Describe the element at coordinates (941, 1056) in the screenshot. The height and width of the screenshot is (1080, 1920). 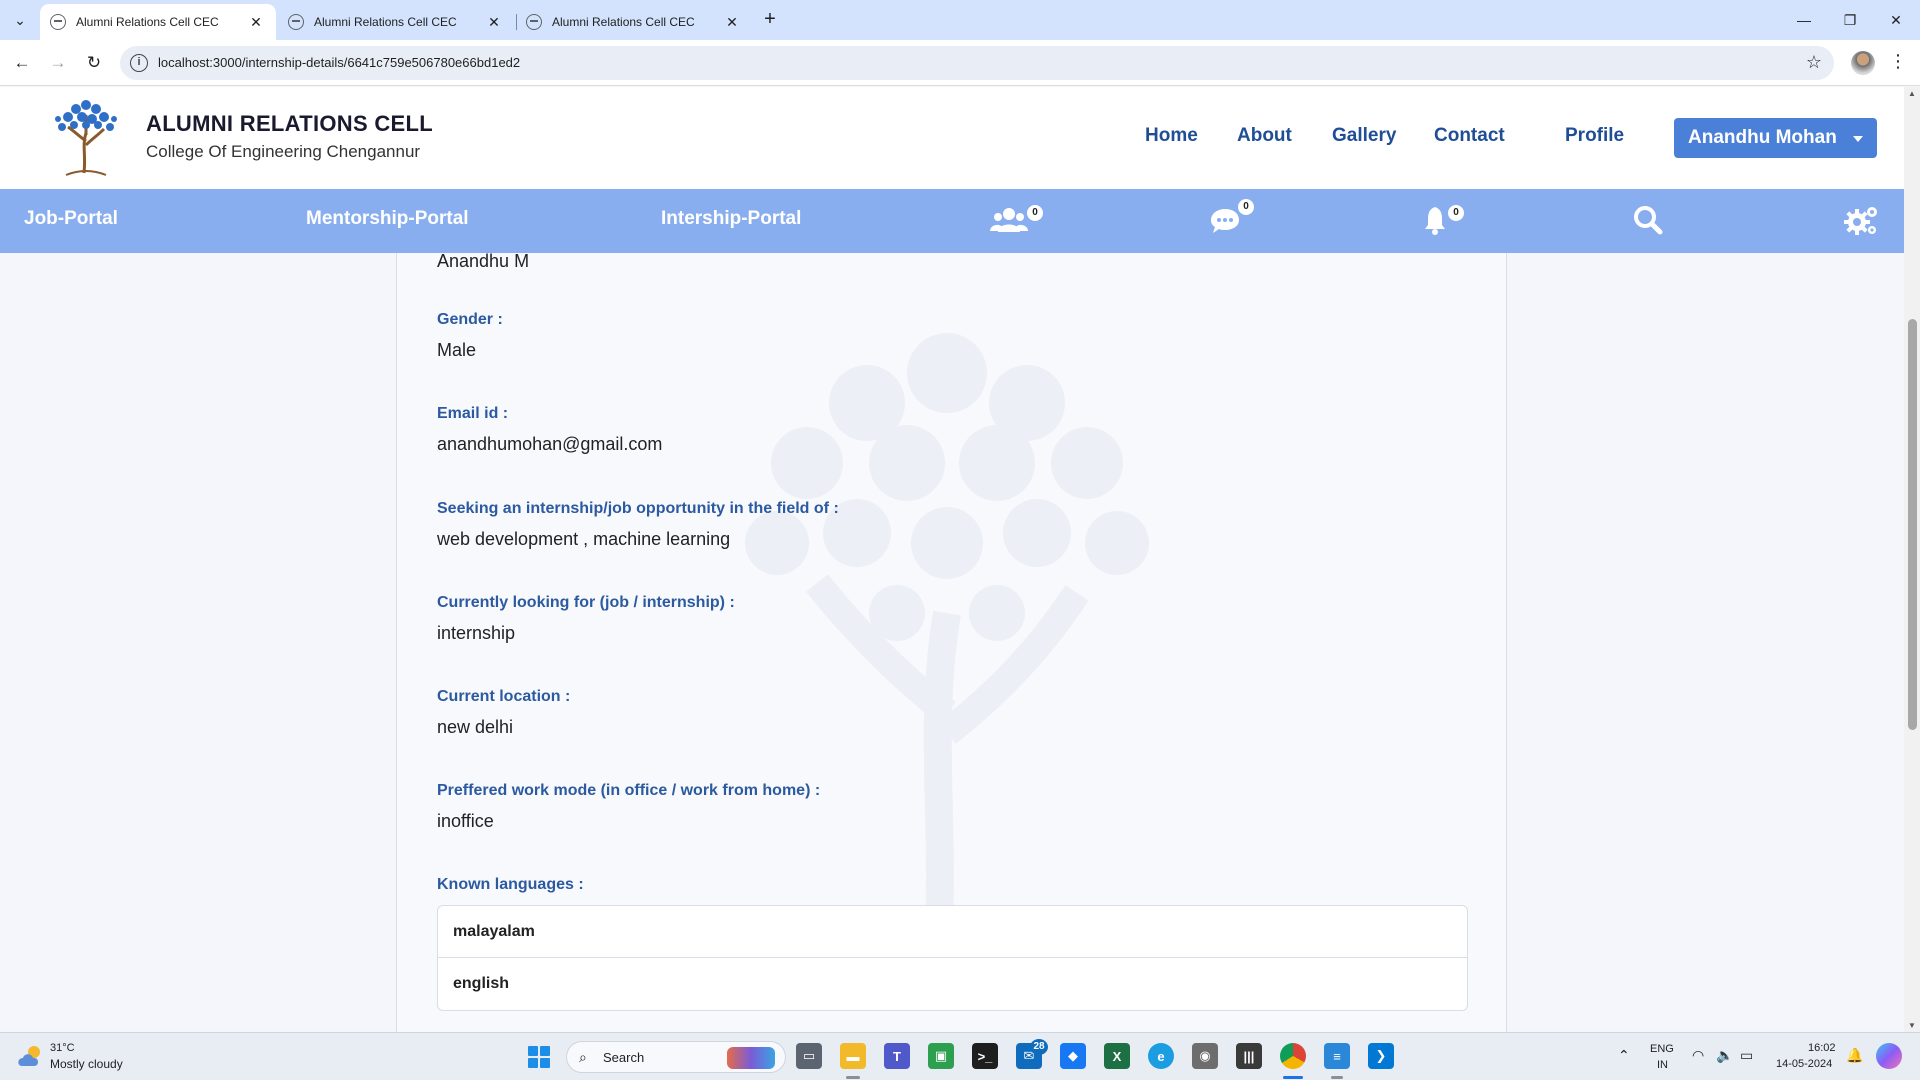
I see `classroom-icon: ▣` at that location.